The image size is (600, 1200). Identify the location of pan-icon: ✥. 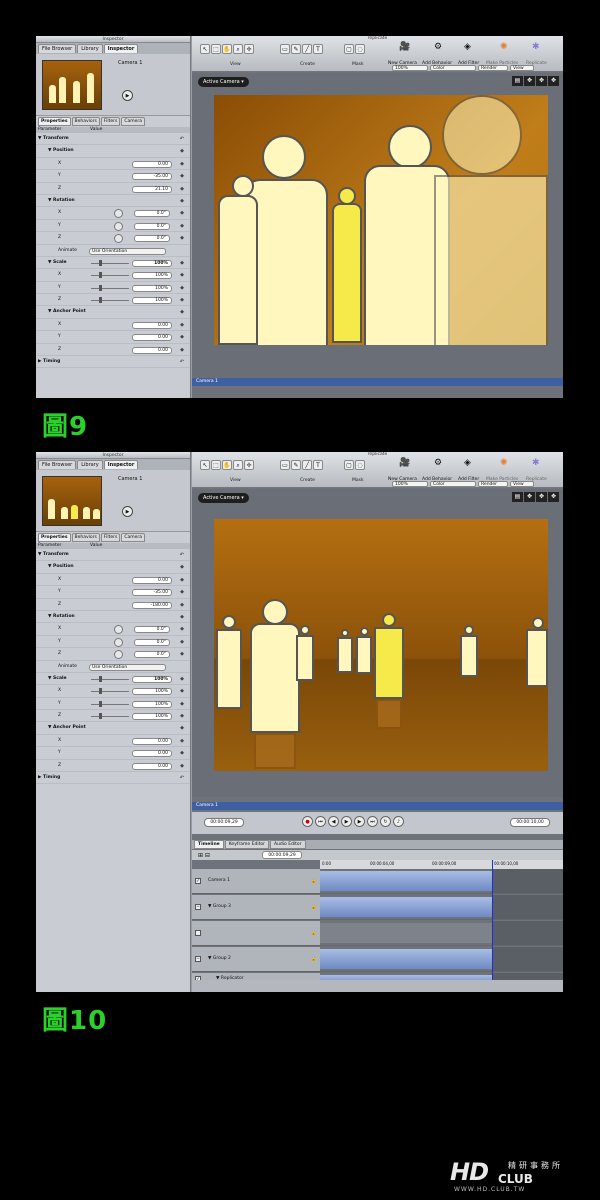
(541, 497).